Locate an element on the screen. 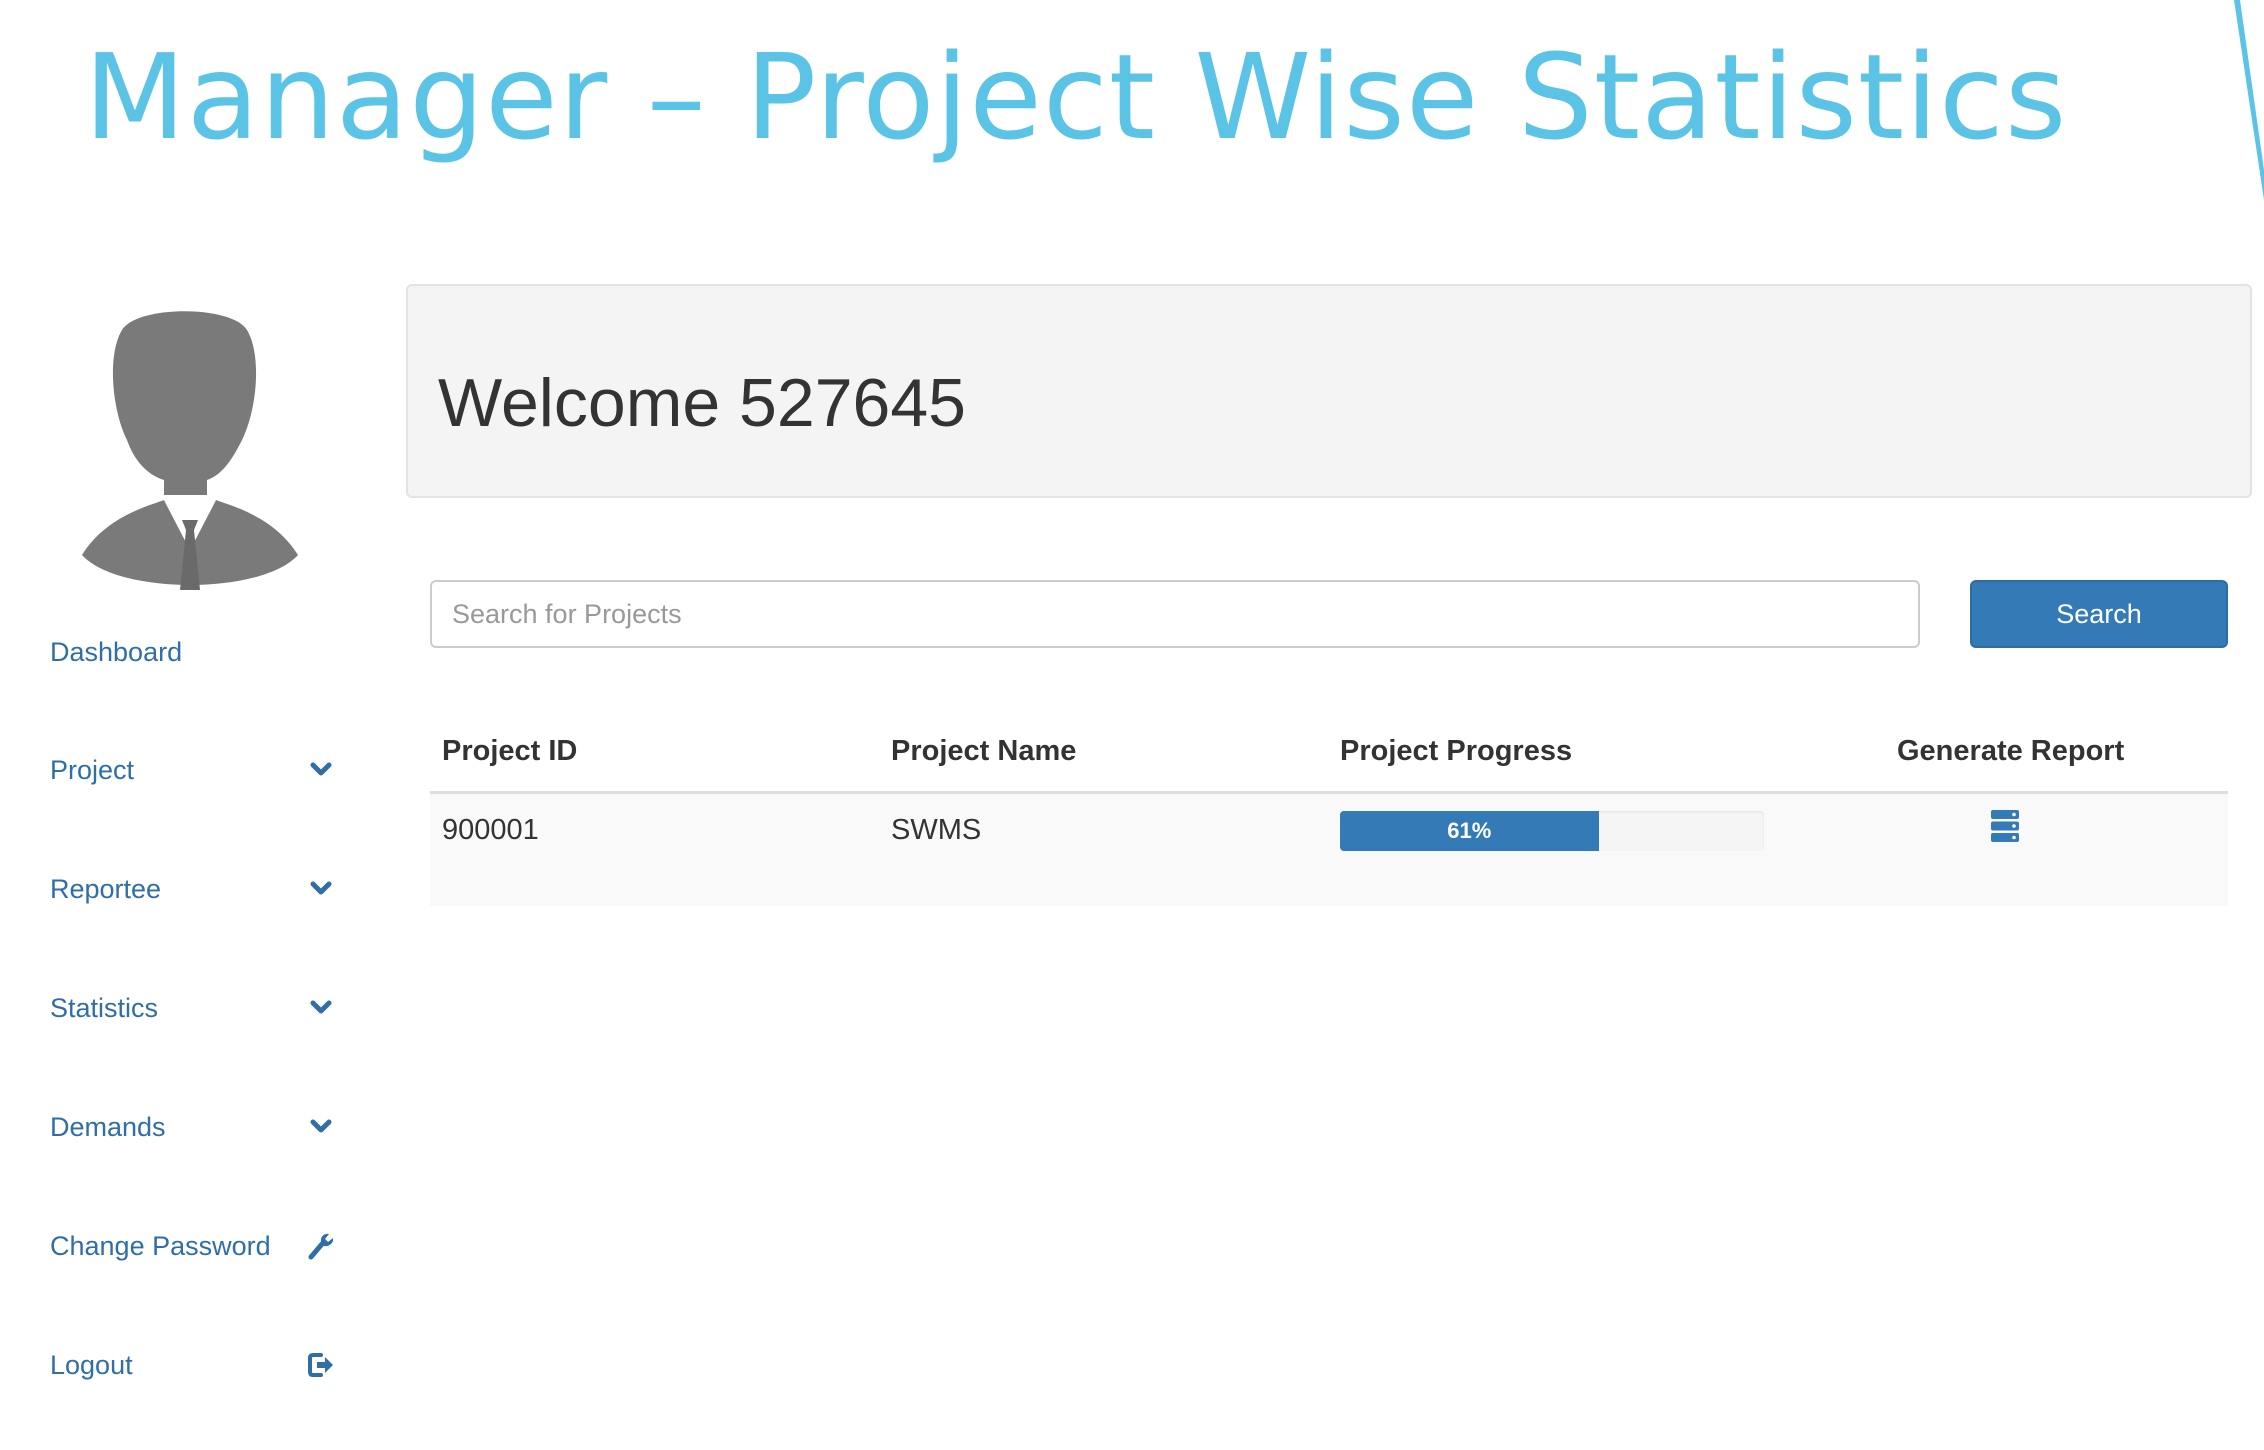 This screenshot has width=2264, height=1450. column-header-project-progress: Project Progress is located at coordinates (1456, 751).